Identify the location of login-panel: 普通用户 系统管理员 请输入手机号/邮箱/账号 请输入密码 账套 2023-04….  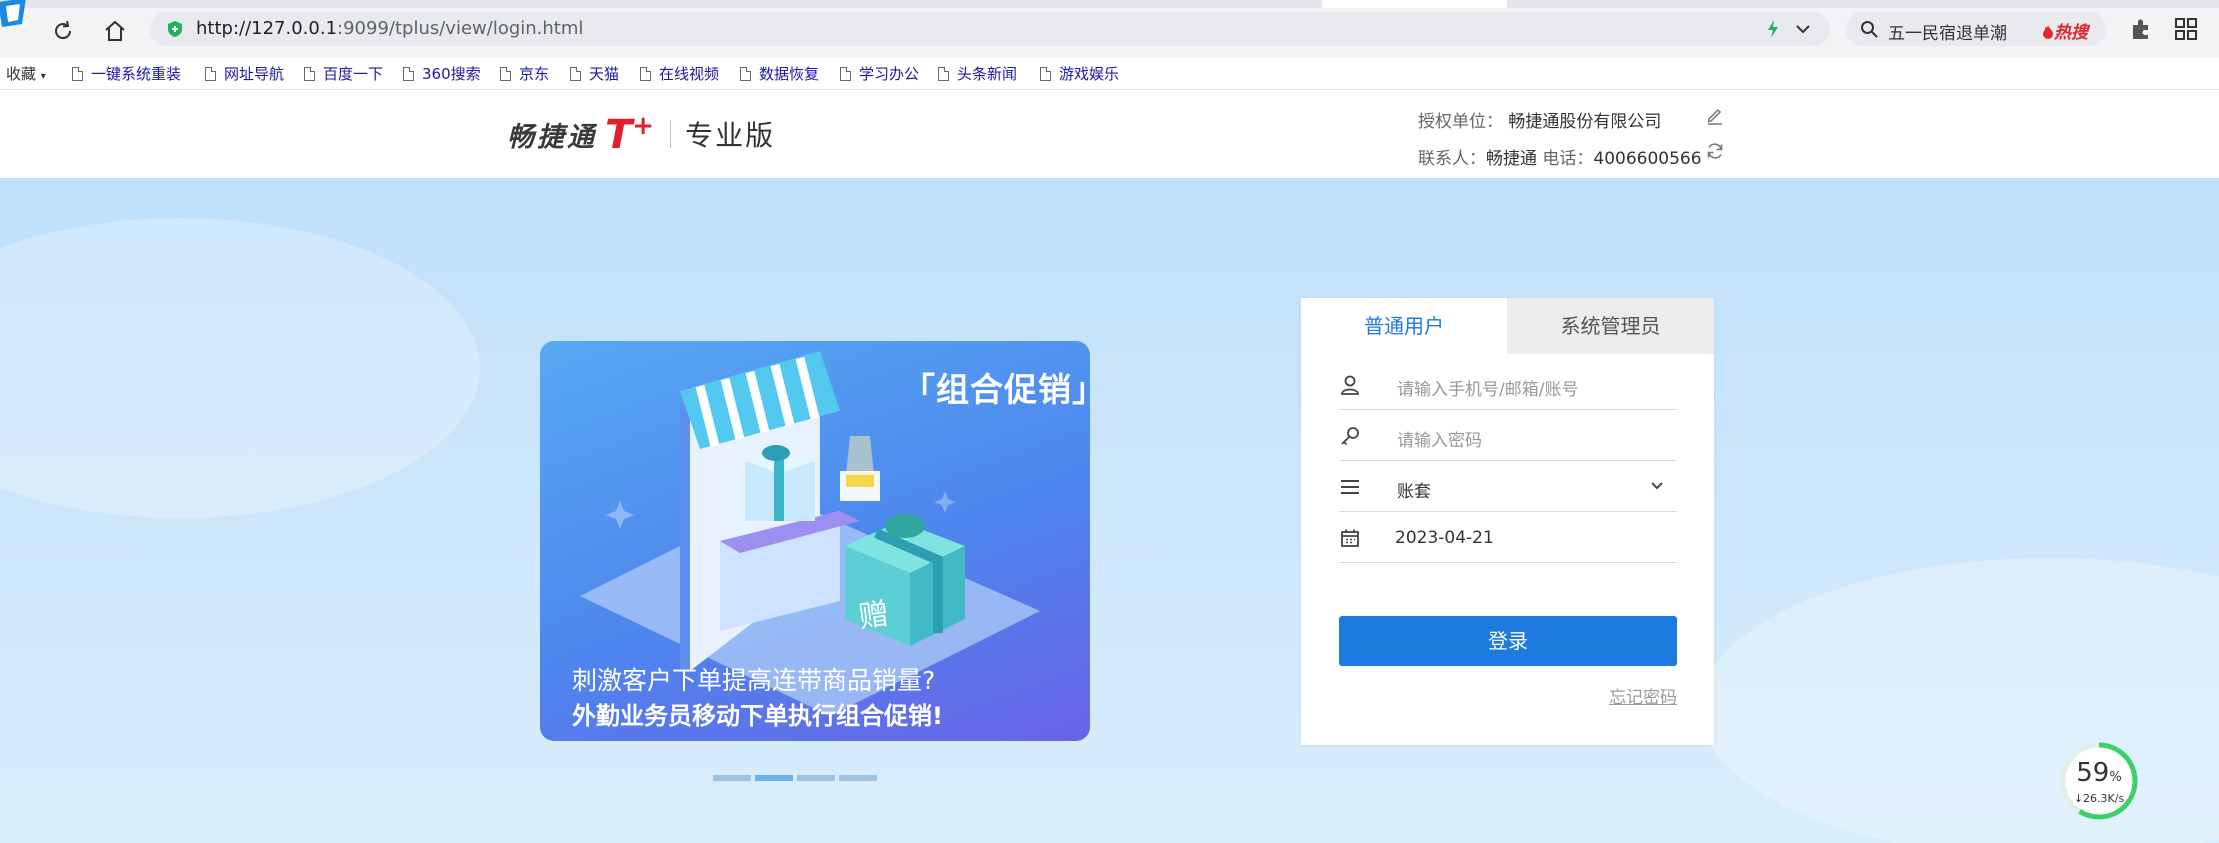
(1507, 521).